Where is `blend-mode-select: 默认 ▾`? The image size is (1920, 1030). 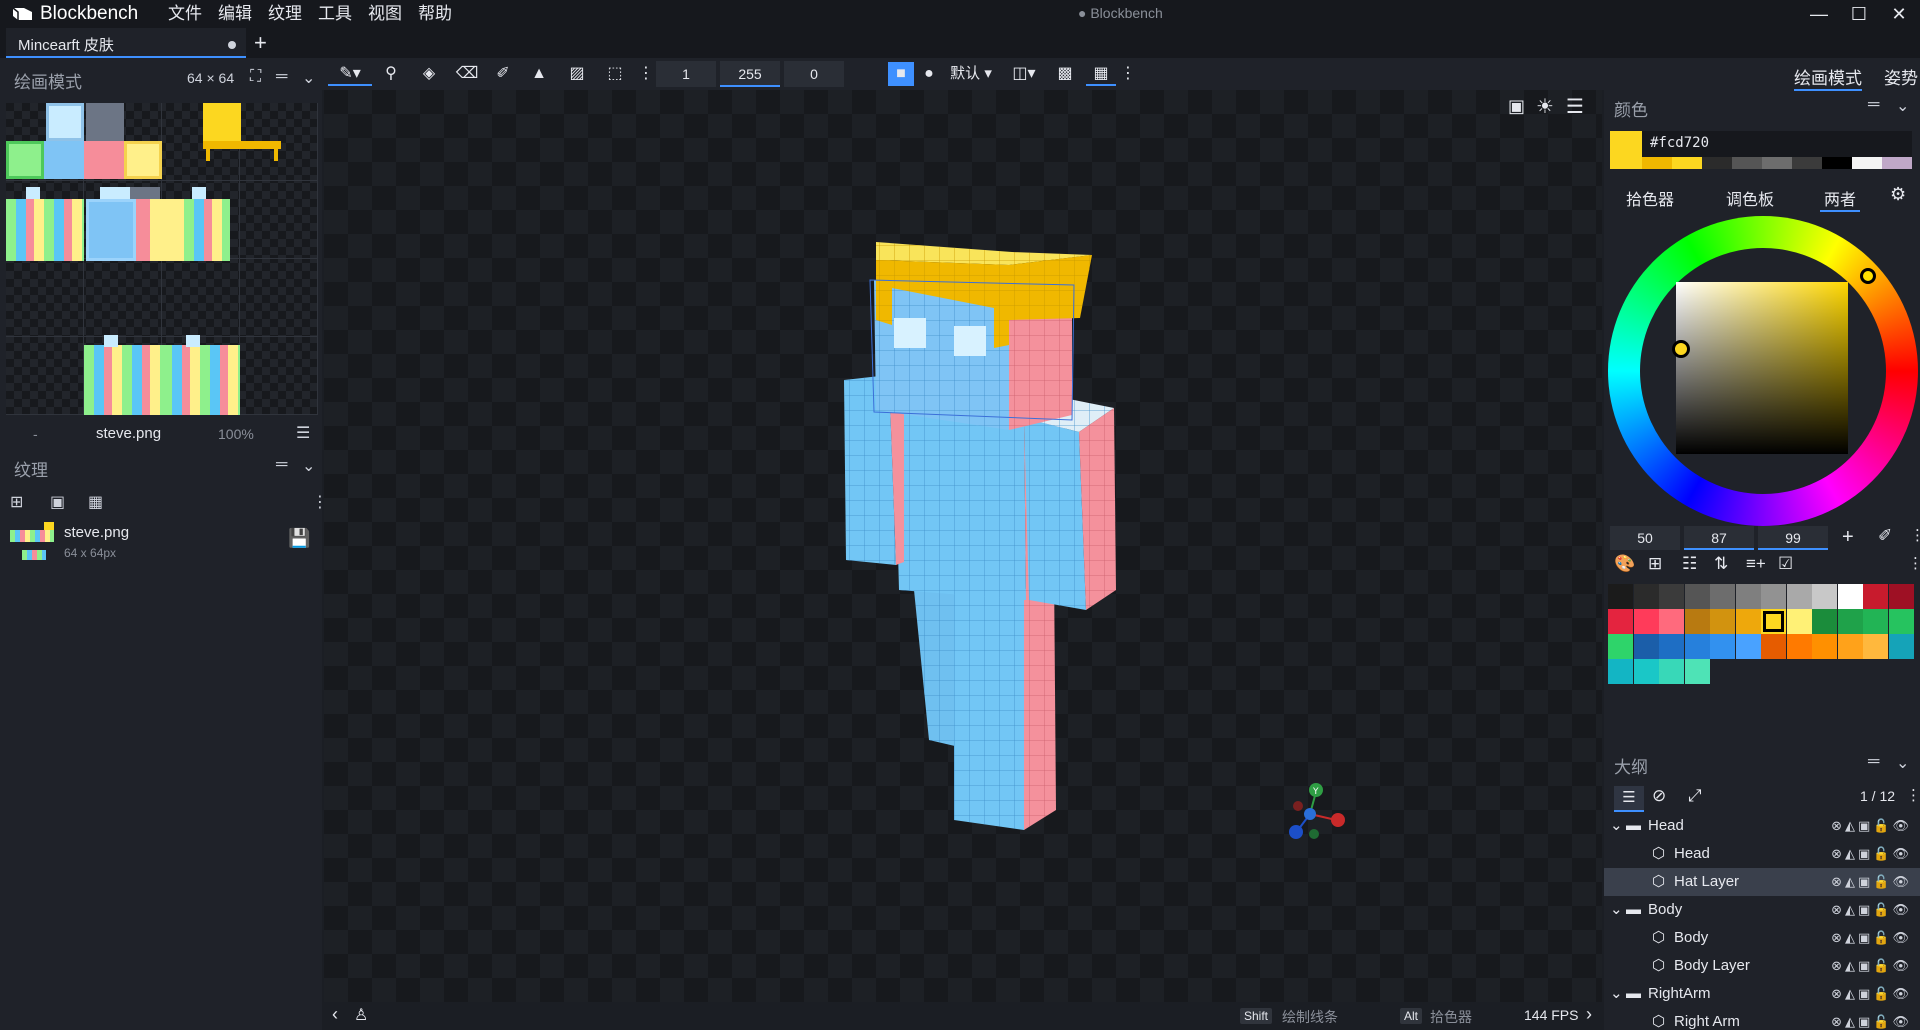 blend-mode-select: 默认 ▾ is located at coordinates (971, 74).